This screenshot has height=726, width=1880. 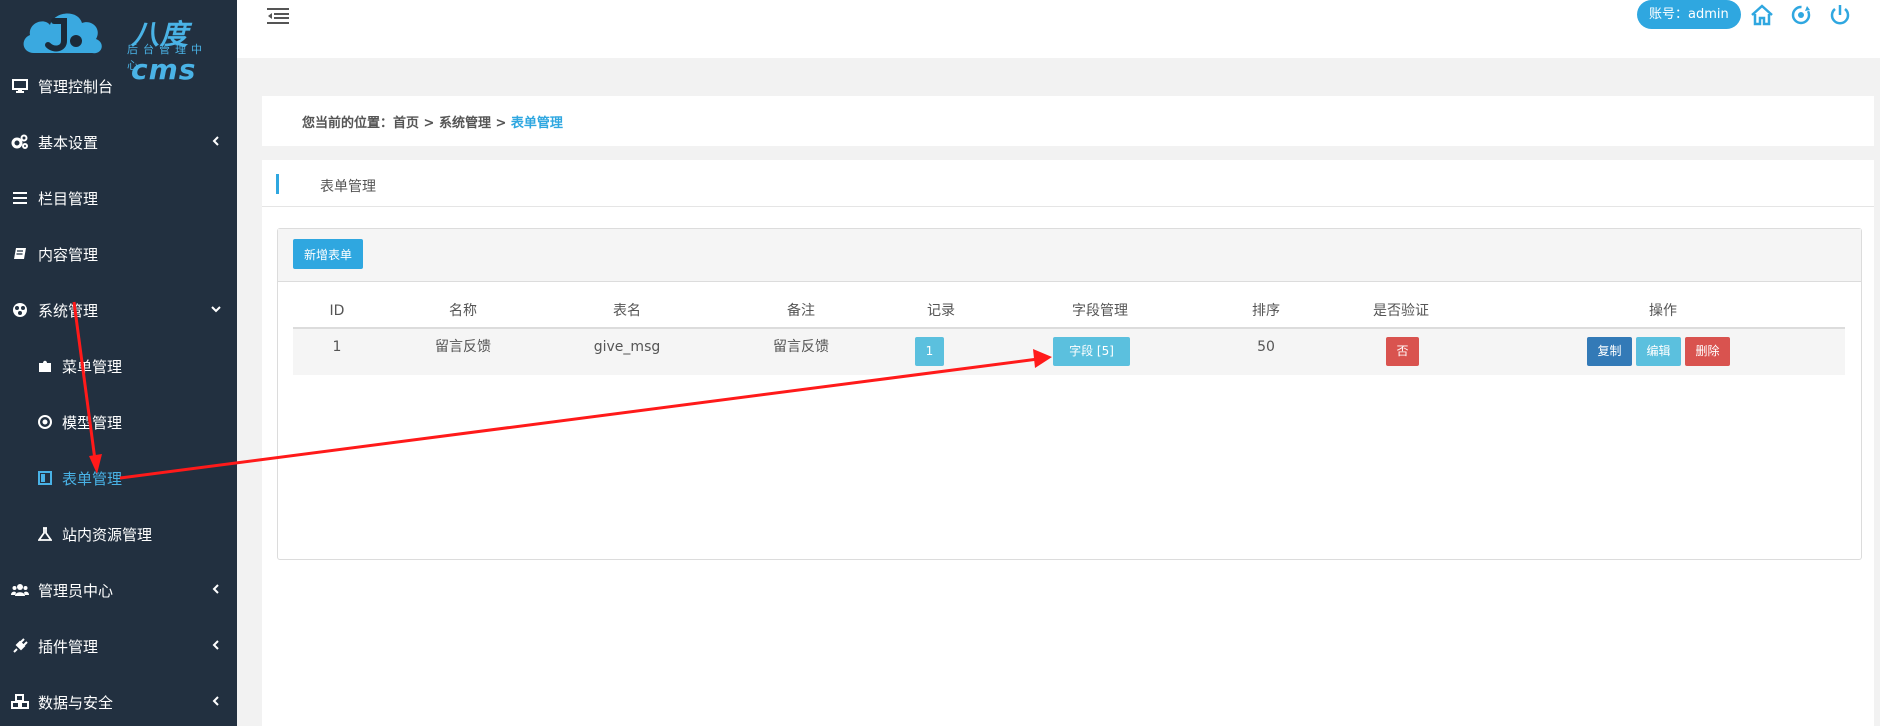 I want to click on sidebar-item-menu-management: 菜单管理, so click(x=118, y=366).